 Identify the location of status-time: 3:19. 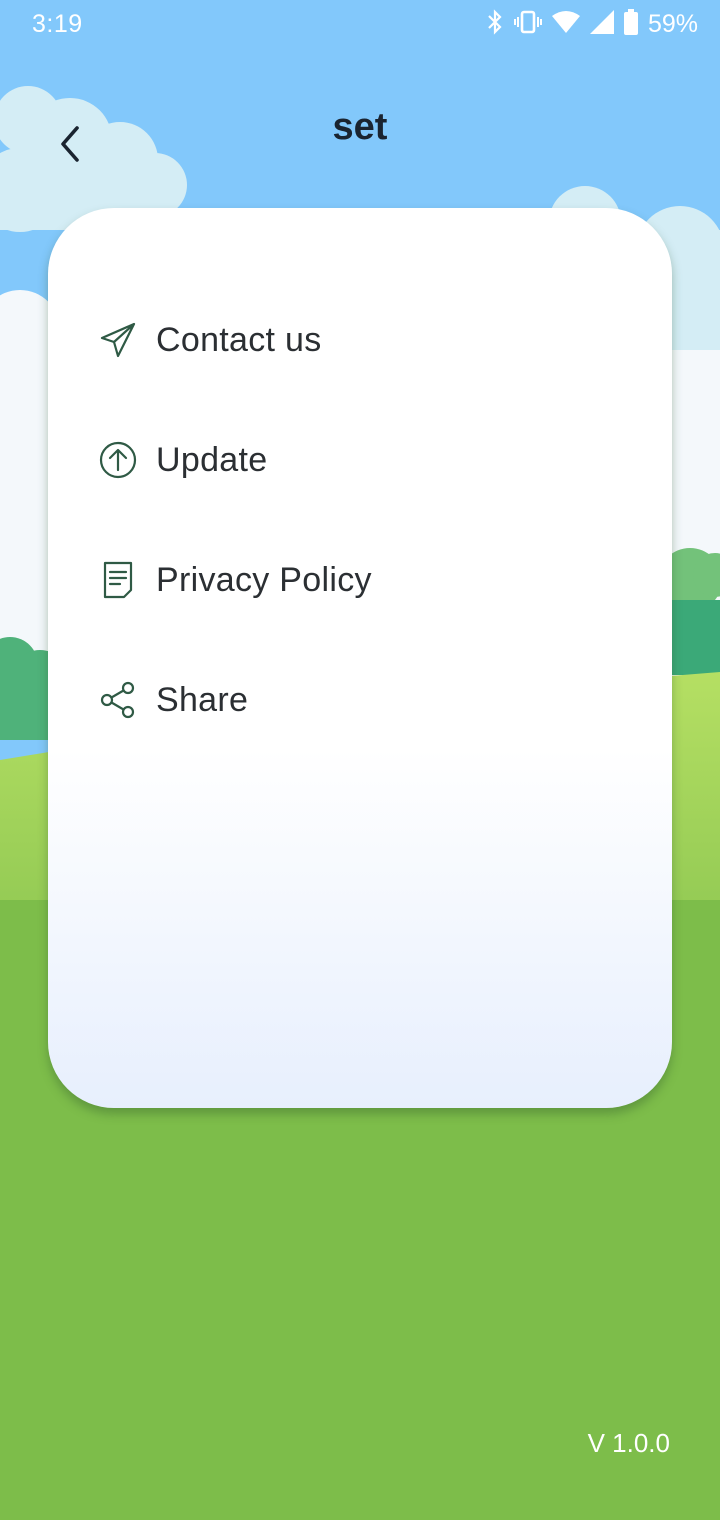
(57, 24).